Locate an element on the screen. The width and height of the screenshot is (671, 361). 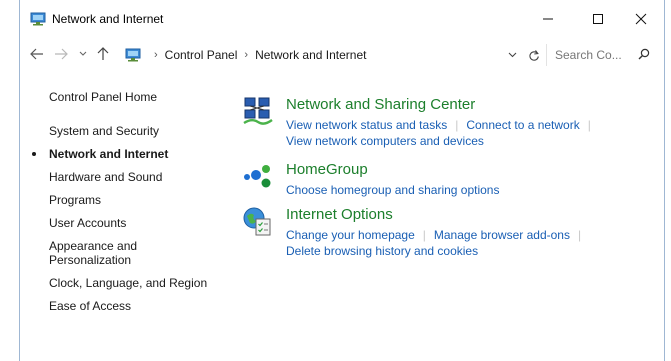
homegroup-links: Choose homegroup and sharing options is located at coordinates (392, 190).